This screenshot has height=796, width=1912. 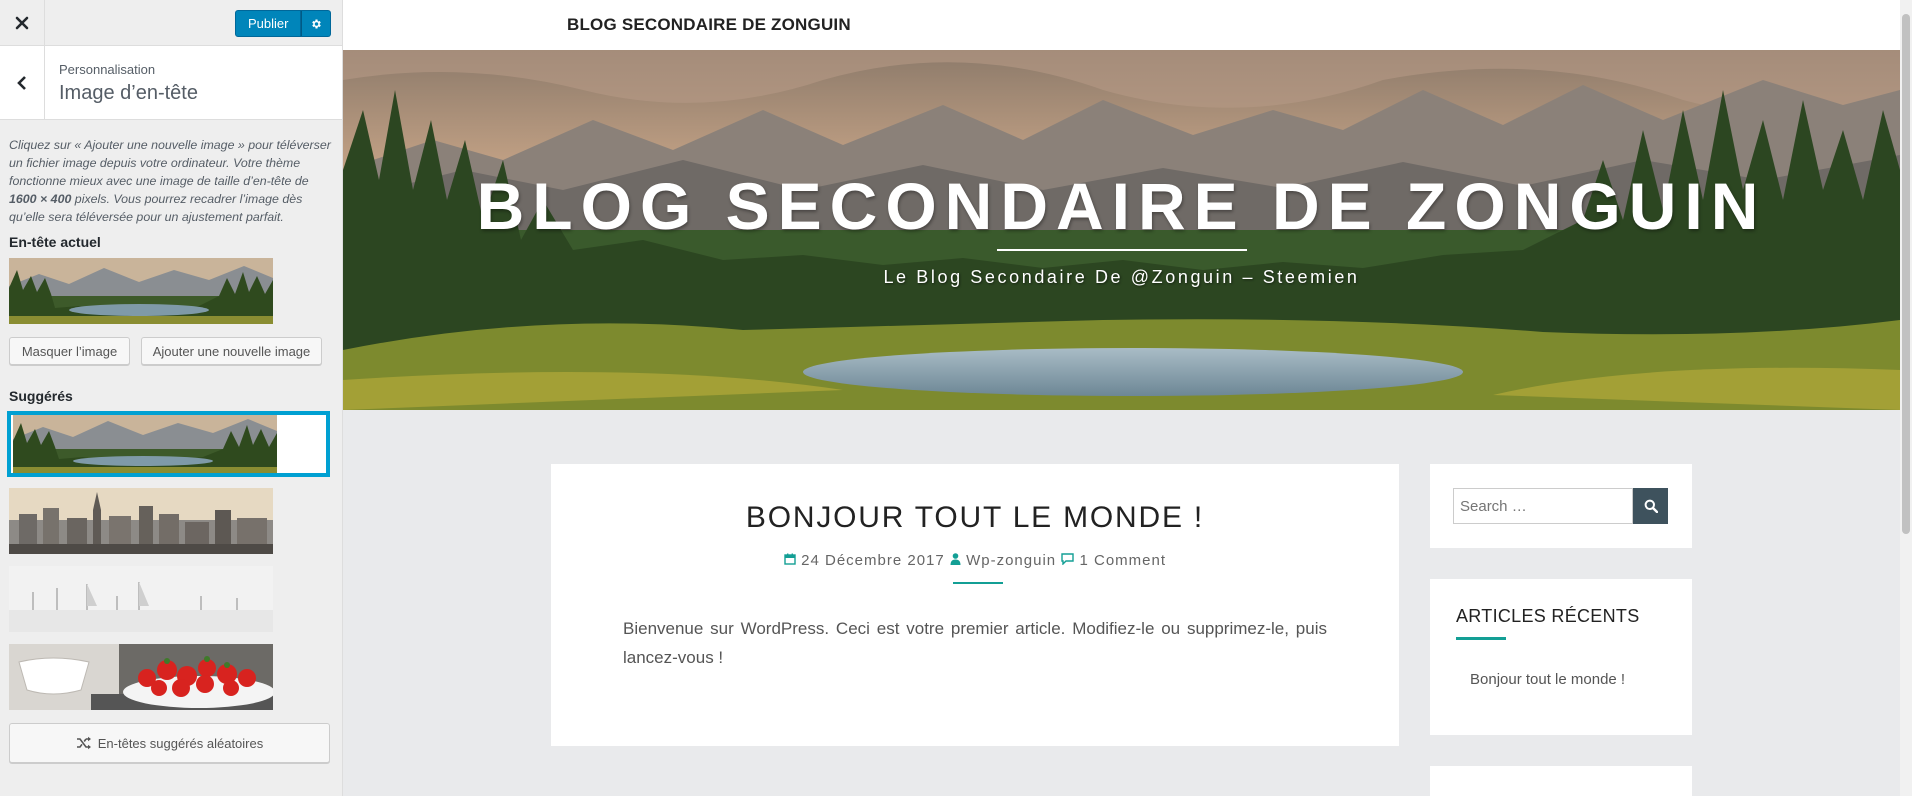 What do you see at coordinates (955, 559) in the screenshot?
I see `user-icon` at bounding box center [955, 559].